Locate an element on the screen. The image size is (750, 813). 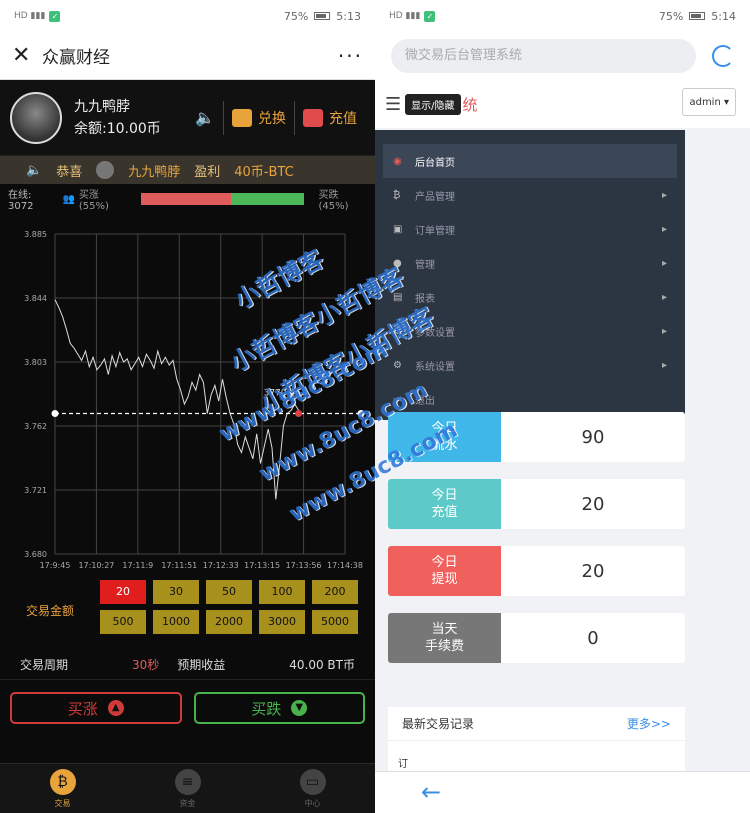
y-tick-label: 3.680 is located at coordinates (35, 554).